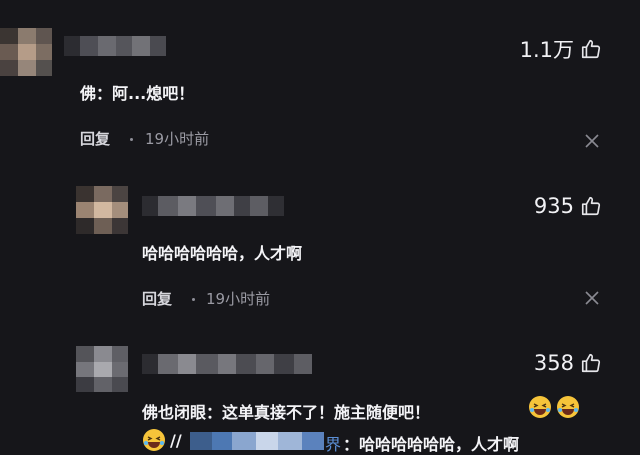  Describe the element at coordinates (546, 50) in the screenshot. I see `like-count: 1.1万` at that location.